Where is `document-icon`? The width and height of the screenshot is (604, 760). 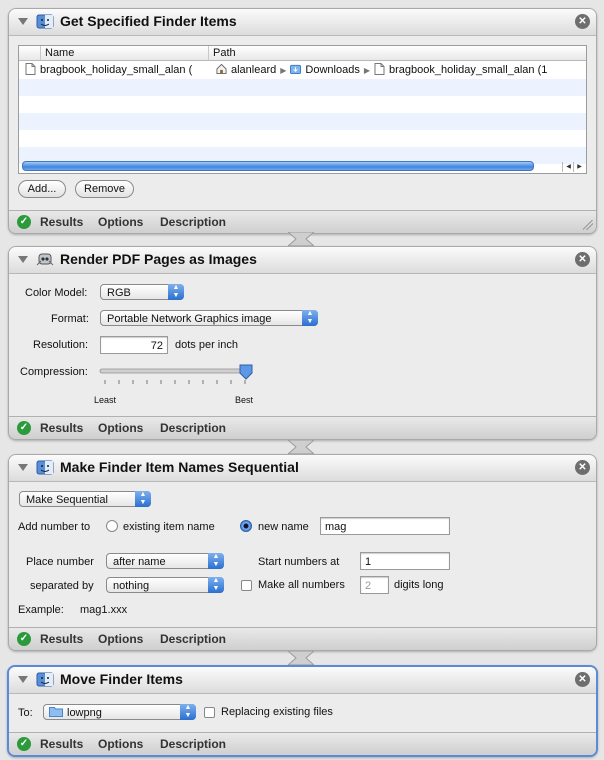 document-icon is located at coordinates (379, 69).